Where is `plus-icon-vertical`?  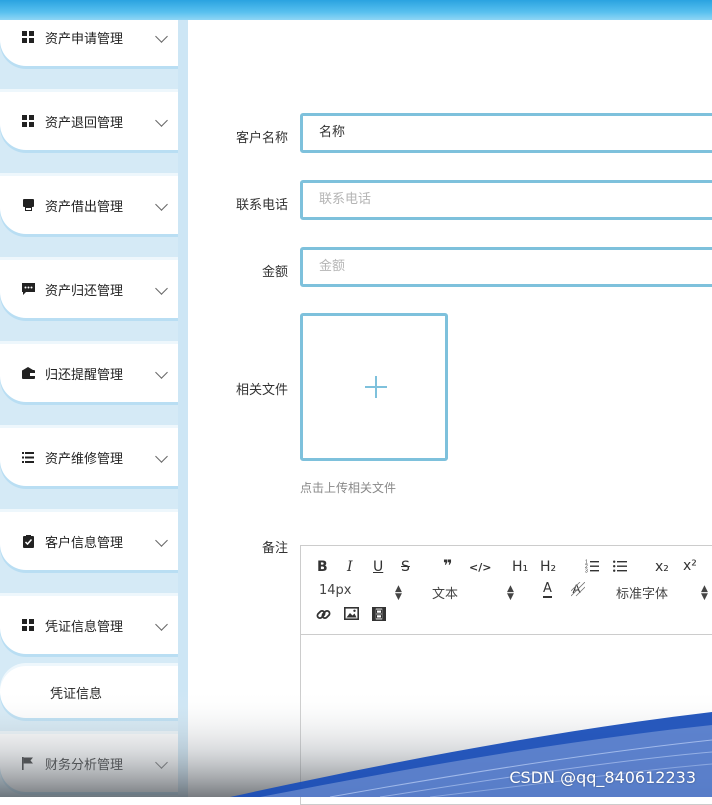
plus-icon-vertical is located at coordinates (376, 387).